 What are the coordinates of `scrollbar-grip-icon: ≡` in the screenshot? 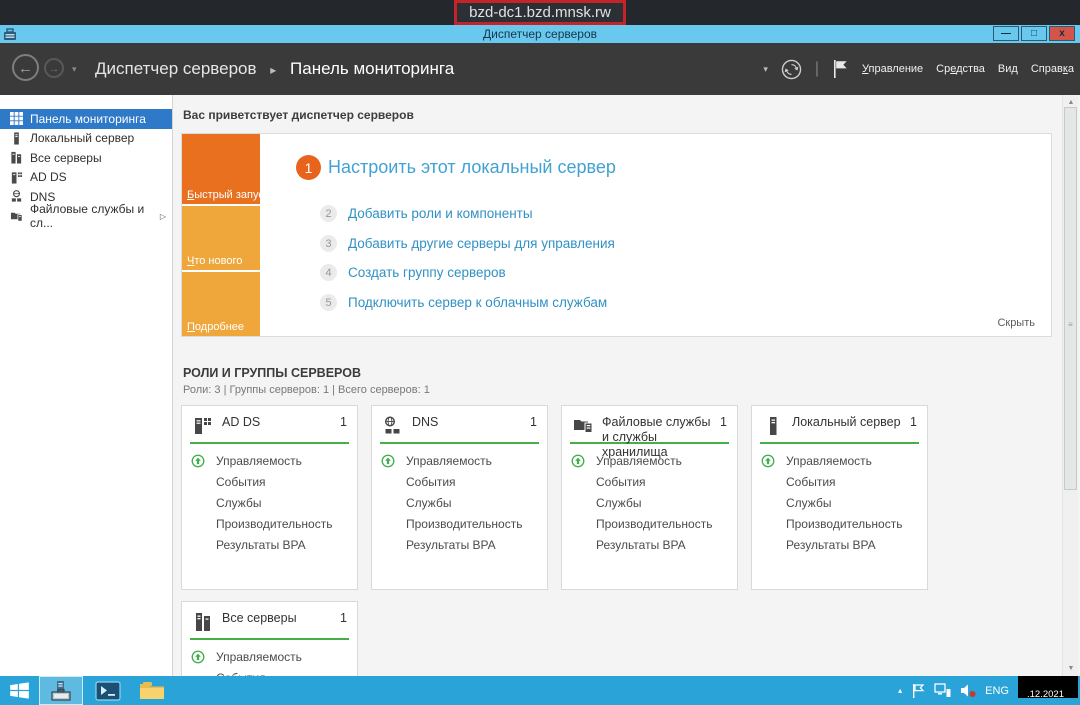 It's located at (1070, 324).